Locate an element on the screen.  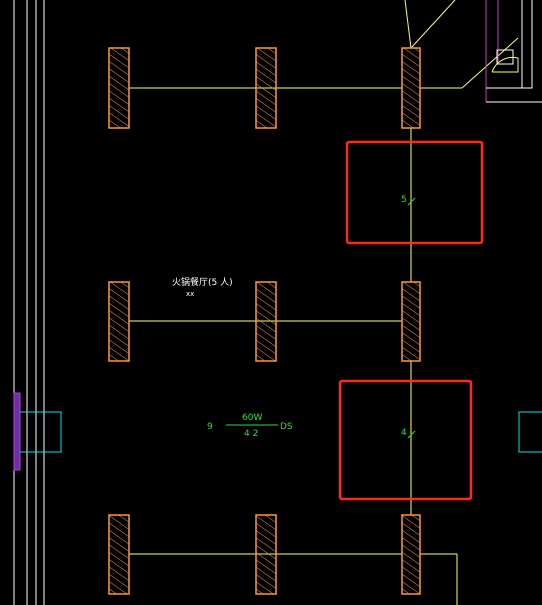
left-wall is located at coordinates (29, 302).